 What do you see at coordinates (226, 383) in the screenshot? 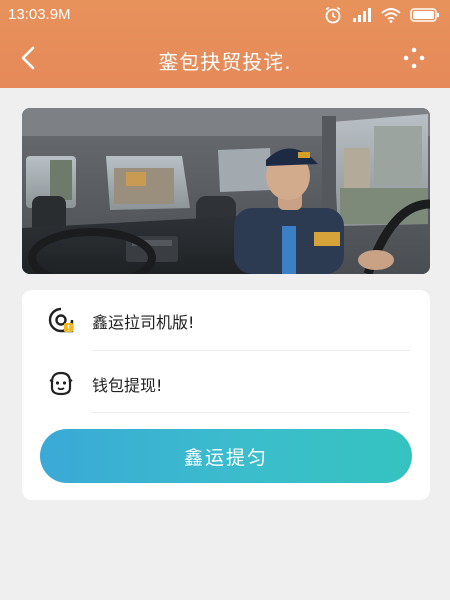
I see `menu-item-wallet-withdraw: 钱包提现!` at bounding box center [226, 383].